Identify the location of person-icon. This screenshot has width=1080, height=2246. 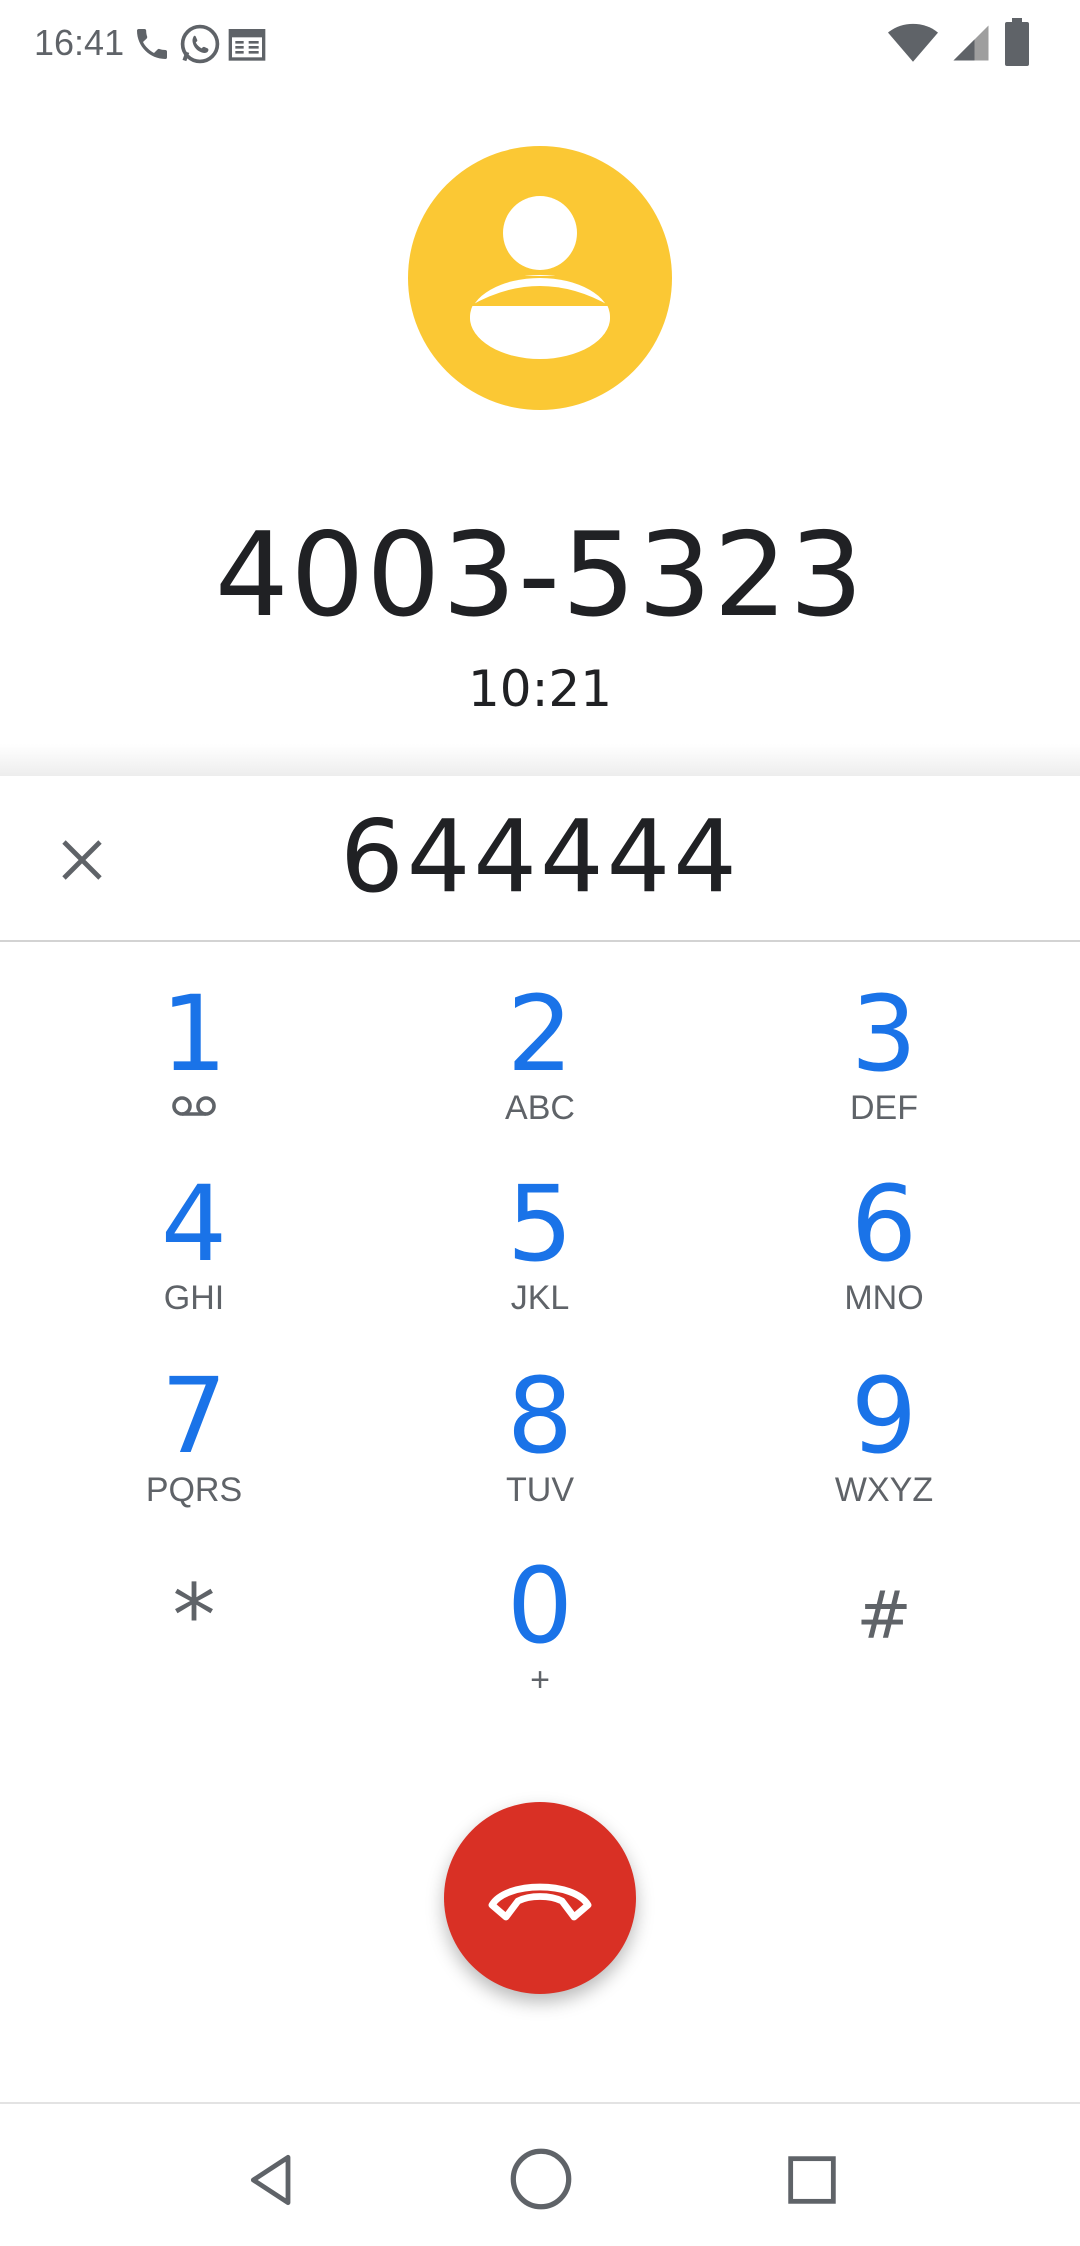
(540, 277).